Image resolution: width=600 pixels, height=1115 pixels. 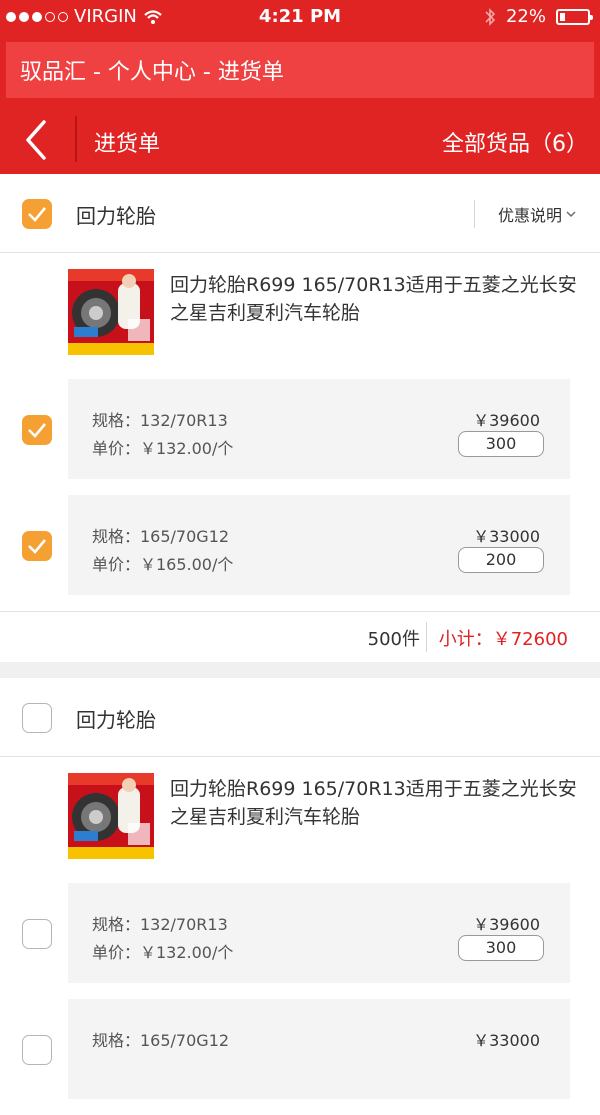 I want to click on sku-box: 规格：165/70G12 单价：￥165.00/个 ￥33000 200, so click(x=319, y=545).